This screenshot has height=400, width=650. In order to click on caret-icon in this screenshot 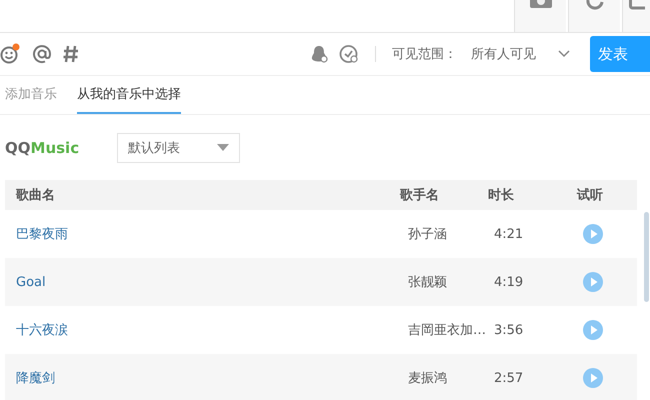, I will do `click(223, 147)`.